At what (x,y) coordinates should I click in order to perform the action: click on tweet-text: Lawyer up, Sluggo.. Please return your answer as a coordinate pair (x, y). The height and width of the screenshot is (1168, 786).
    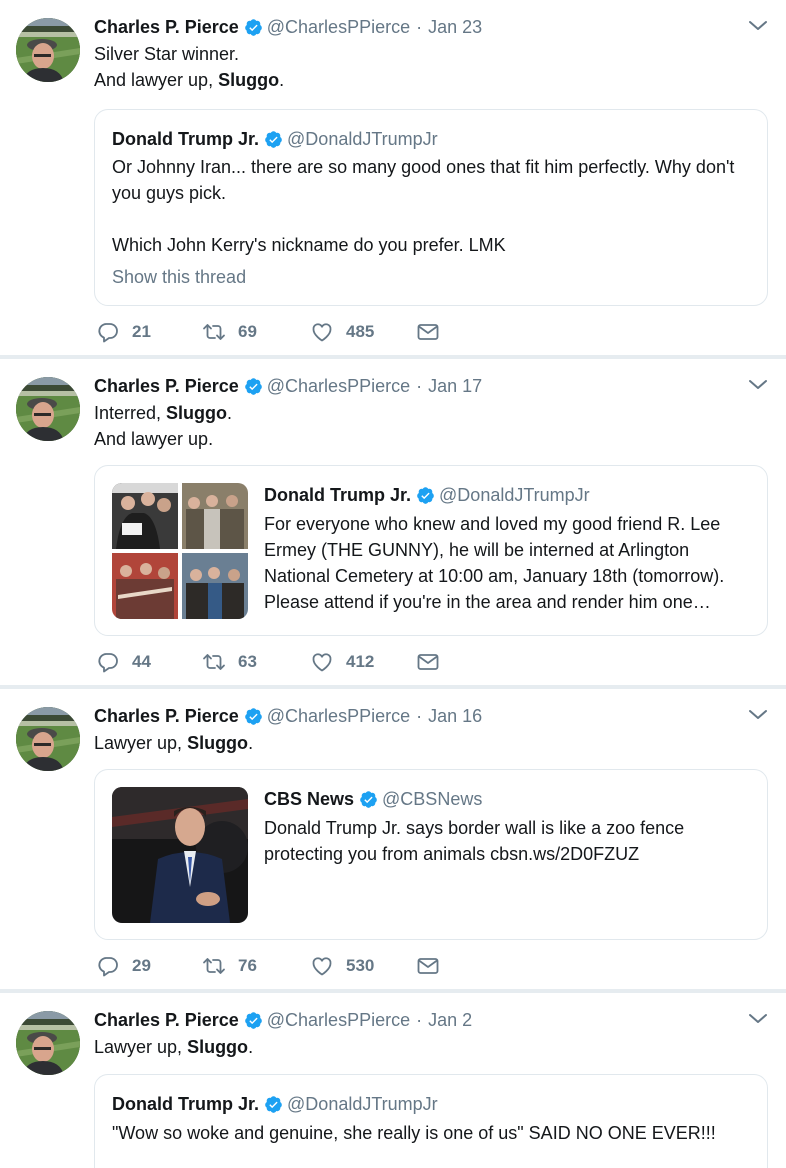
    Looking at the image, I should click on (424, 1047).